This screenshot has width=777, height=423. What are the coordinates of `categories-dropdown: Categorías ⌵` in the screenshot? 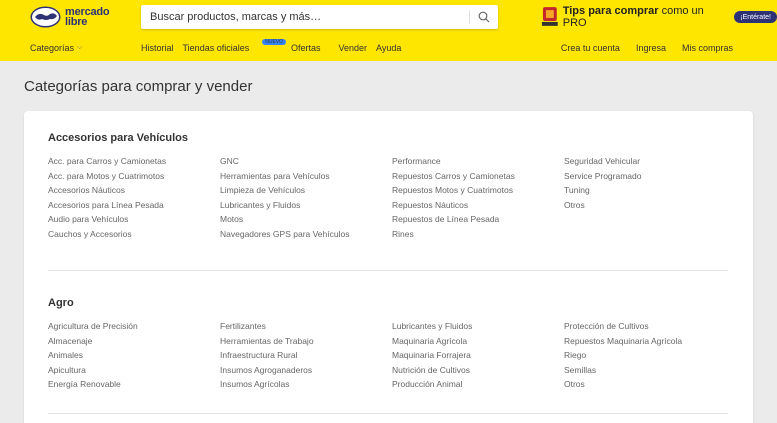 It's located at (56, 48).